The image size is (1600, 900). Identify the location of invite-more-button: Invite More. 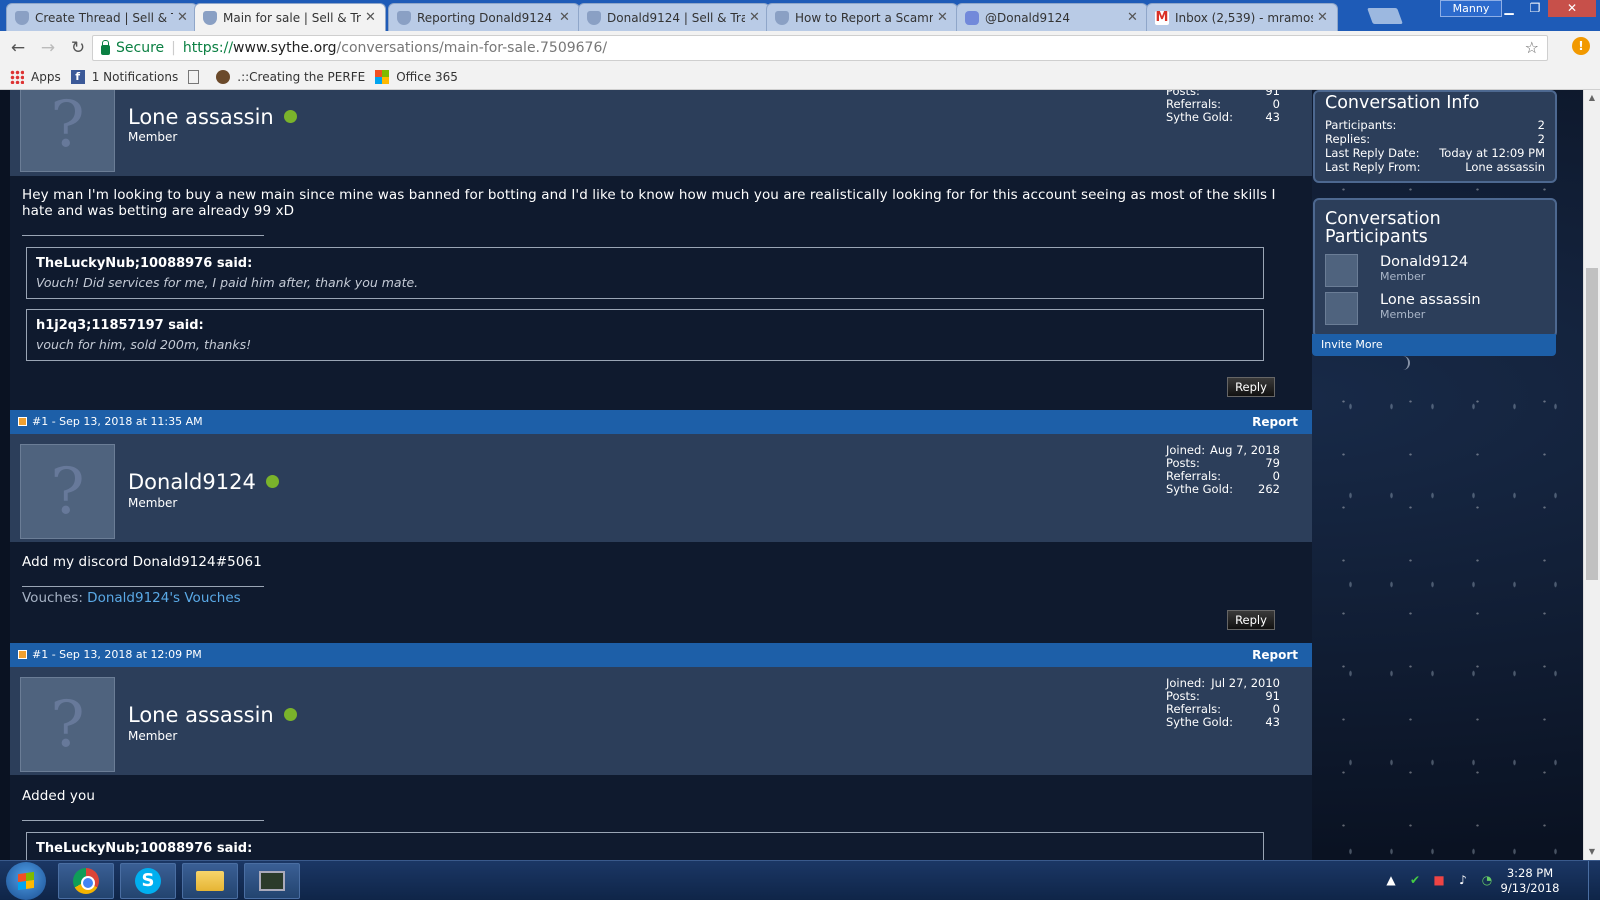
(1434, 345).